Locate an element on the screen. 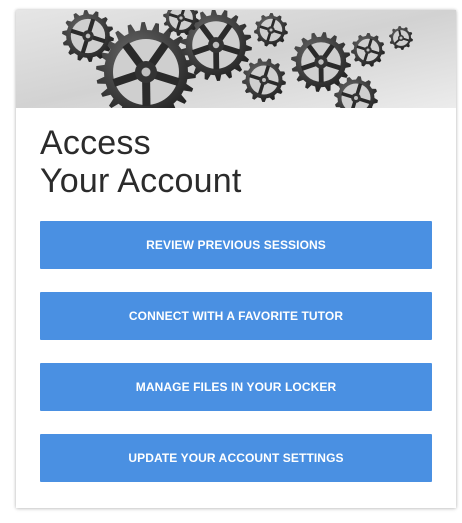 The height and width of the screenshot is (523, 462). title-line-1: Access is located at coordinates (95, 143).